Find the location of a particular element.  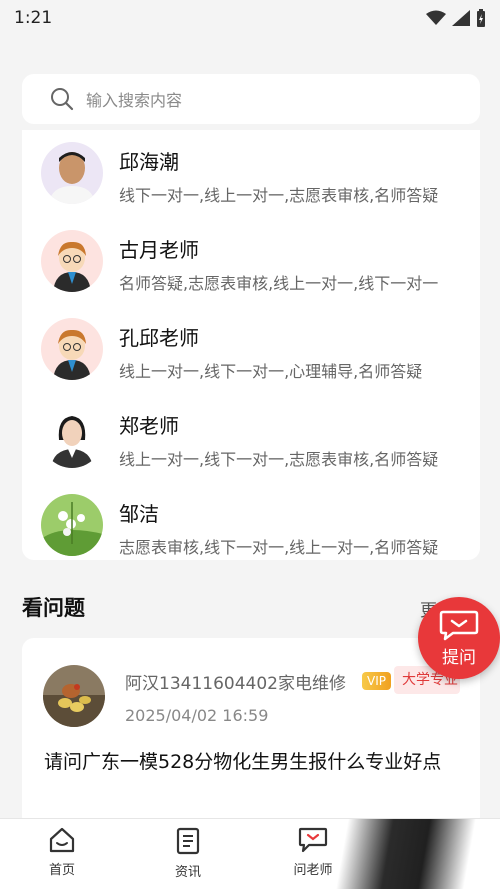

teacher-tags: 线下一对一,线上一对一,志愿表审核,名师答疑 is located at coordinates (279, 195).